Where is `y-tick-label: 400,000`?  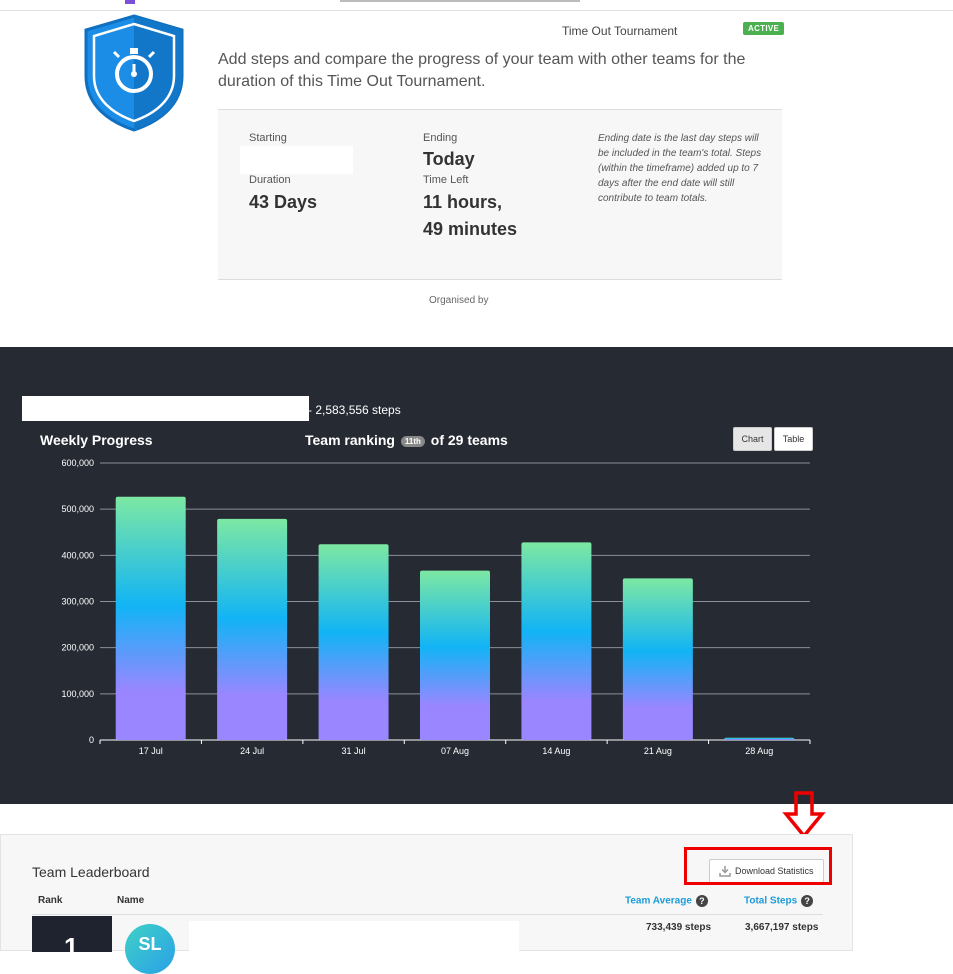 y-tick-label: 400,000 is located at coordinates (77, 555).